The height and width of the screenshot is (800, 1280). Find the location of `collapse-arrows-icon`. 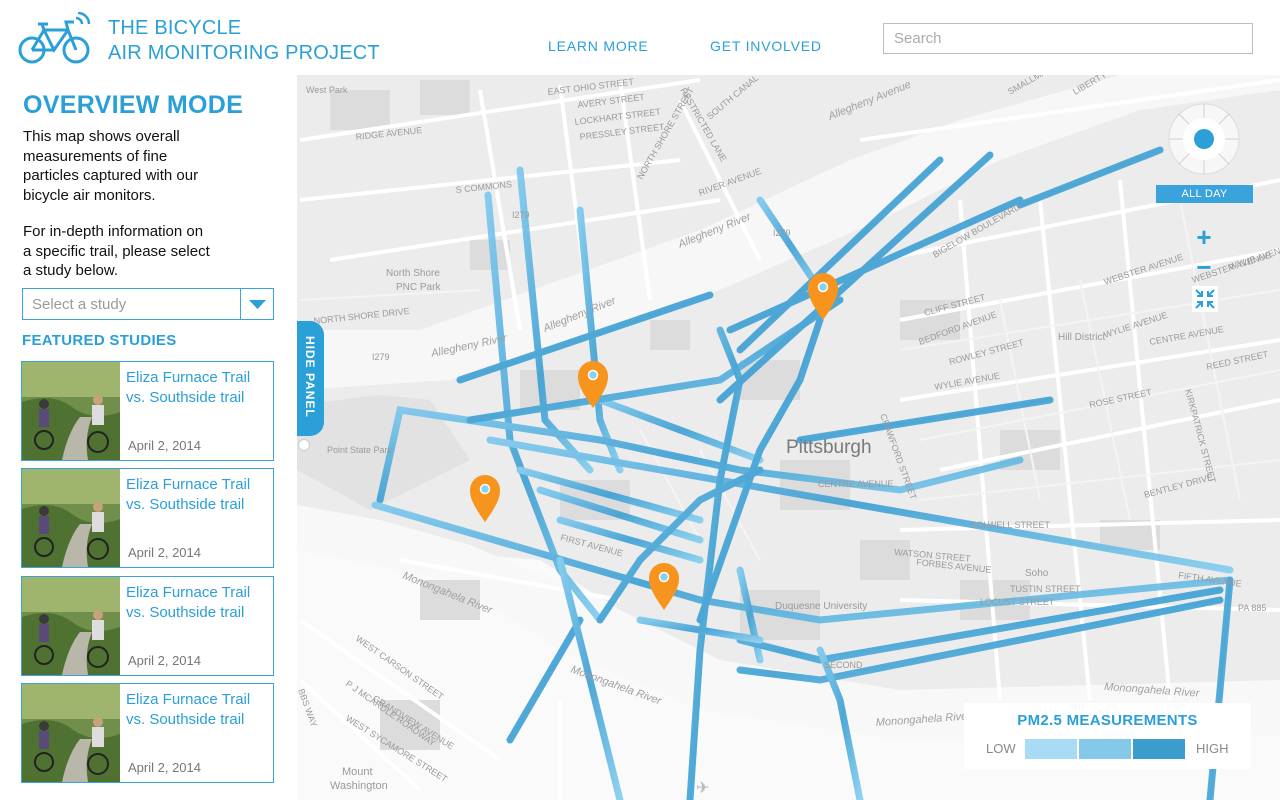

collapse-arrows-icon is located at coordinates (1205, 299).